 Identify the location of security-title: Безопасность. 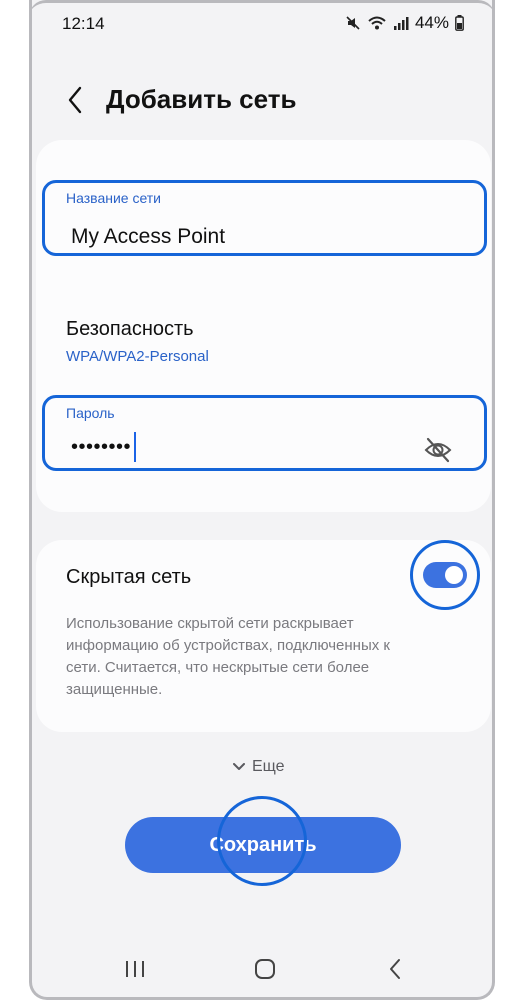
(130, 329).